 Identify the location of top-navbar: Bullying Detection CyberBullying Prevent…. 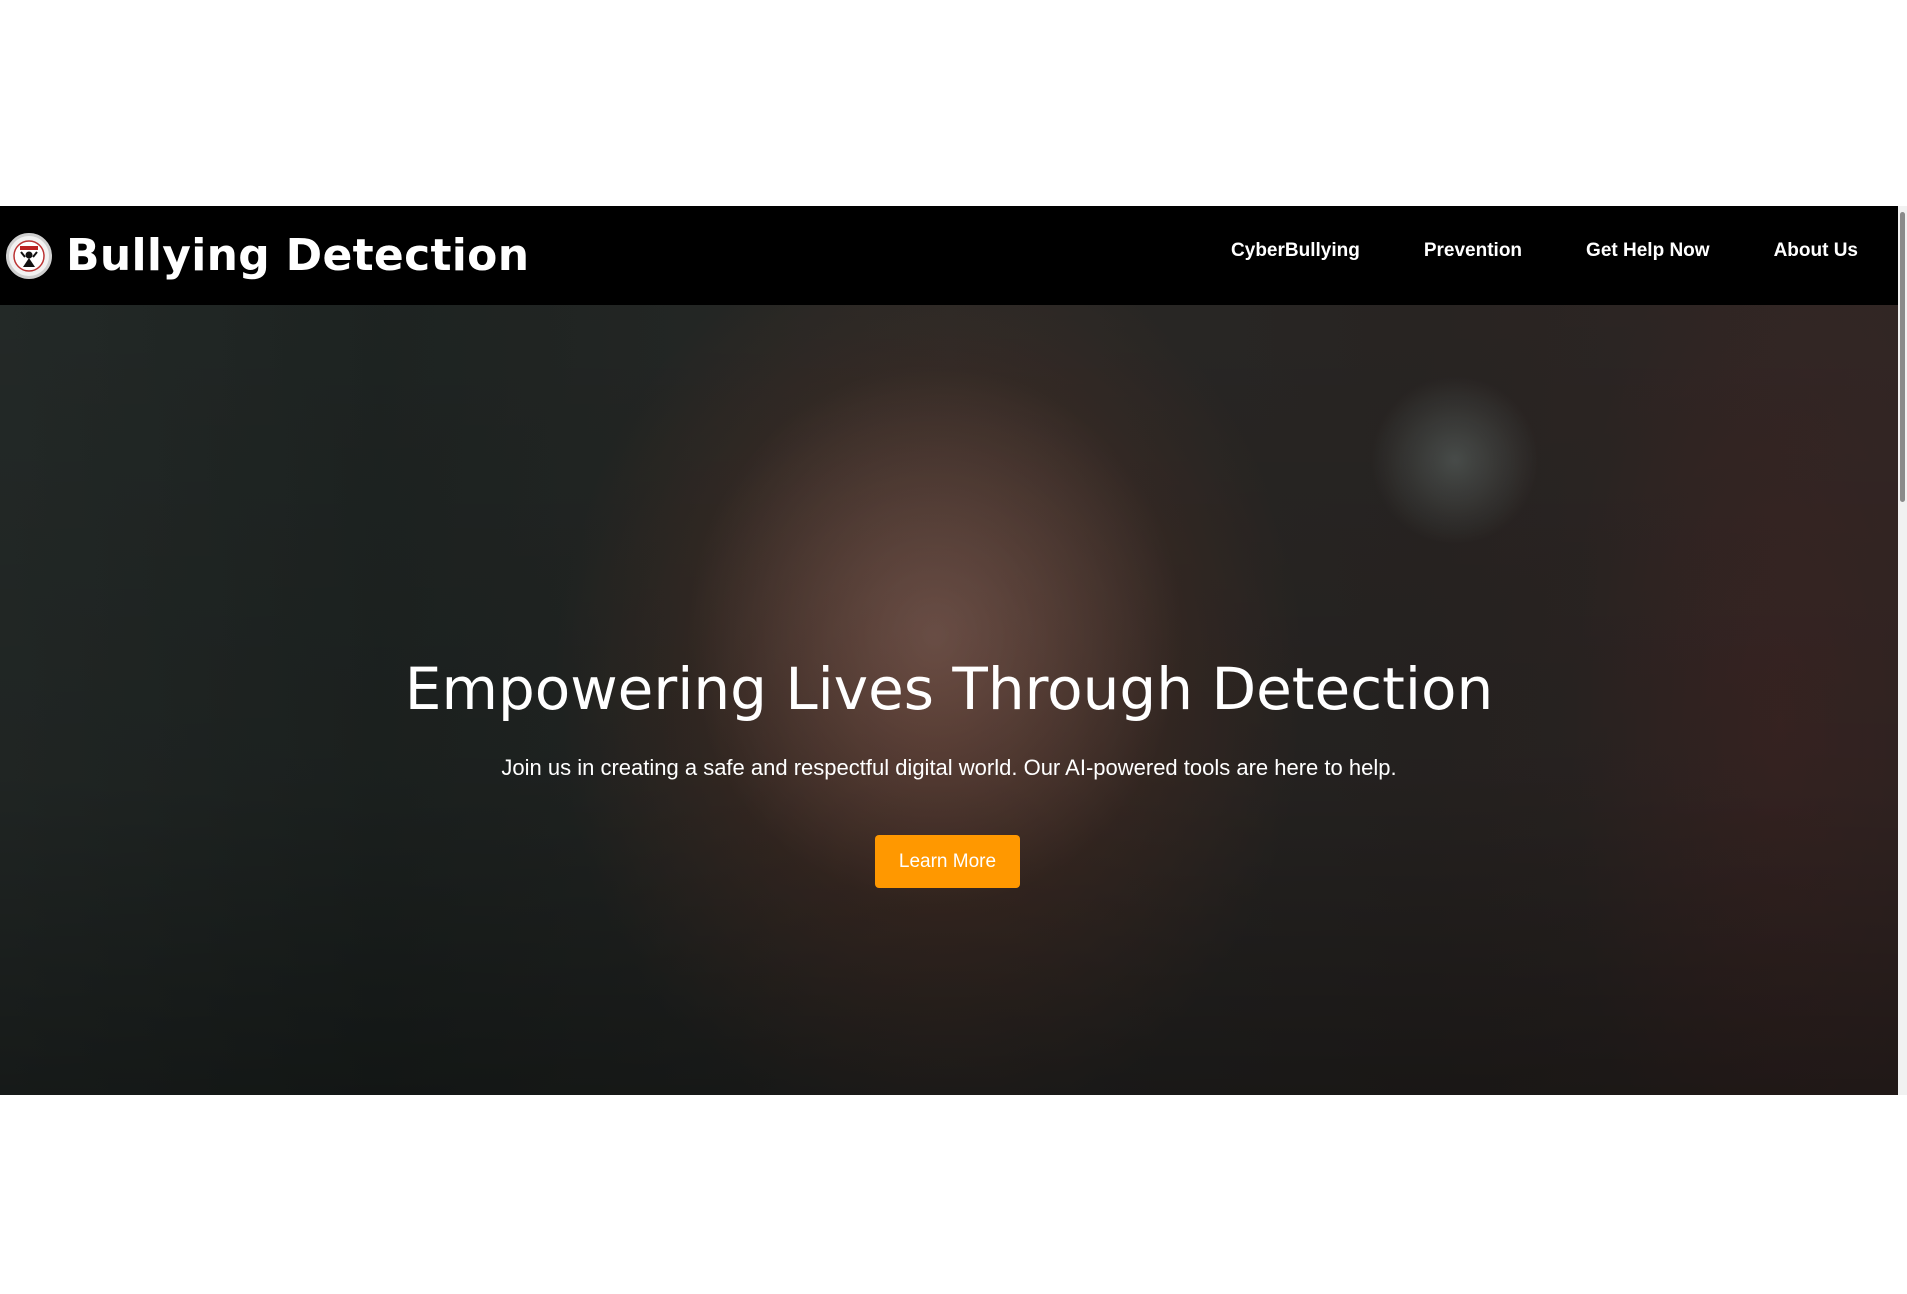
(949, 255).